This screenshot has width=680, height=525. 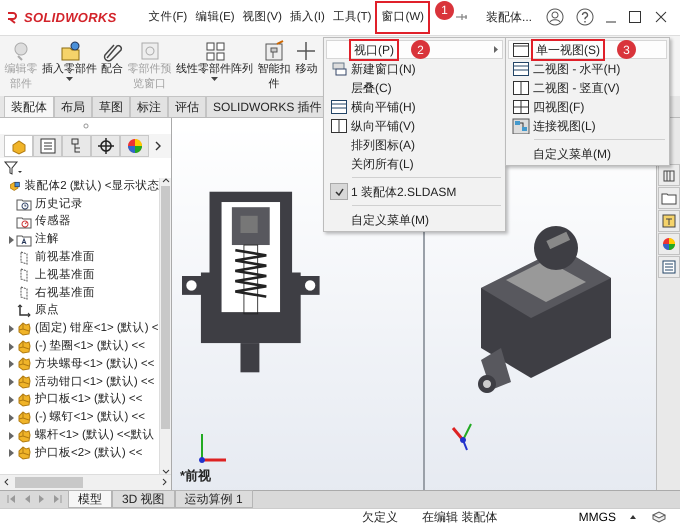 What do you see at coordinates (669, 221) in the screenshot?
I see `file-explorer-button` at bounding box center [669, 221].